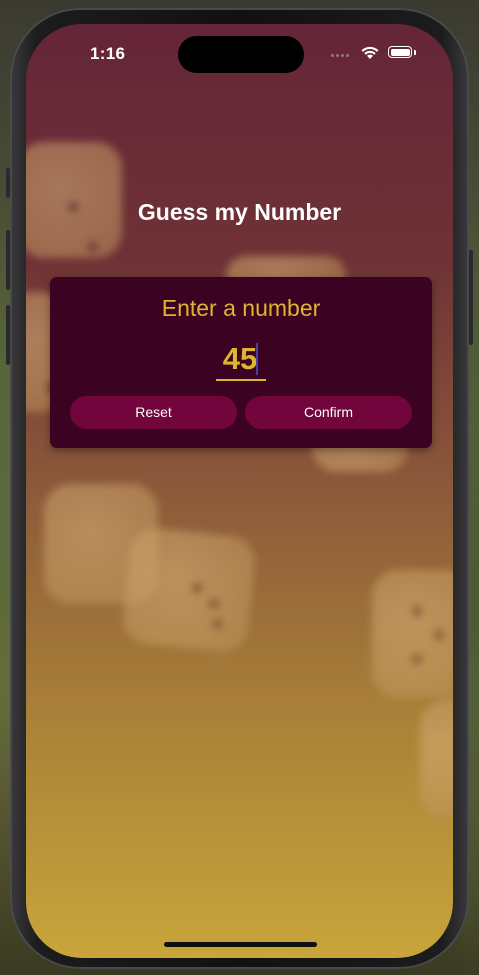  Describe the element at coordinates (239, 212) in the screenshot. I see `page-title: Guess my Number` at that location.